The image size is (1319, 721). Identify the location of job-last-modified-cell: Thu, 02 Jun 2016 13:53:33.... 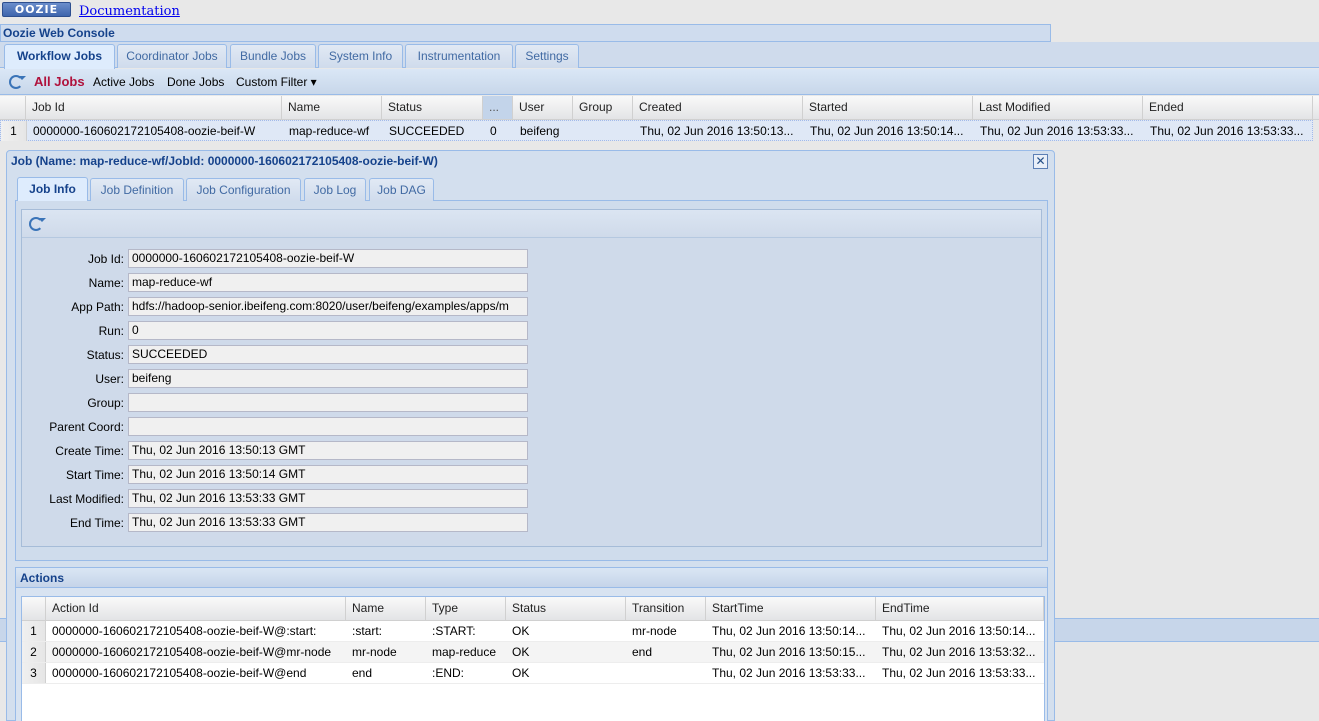
(1057, 131).